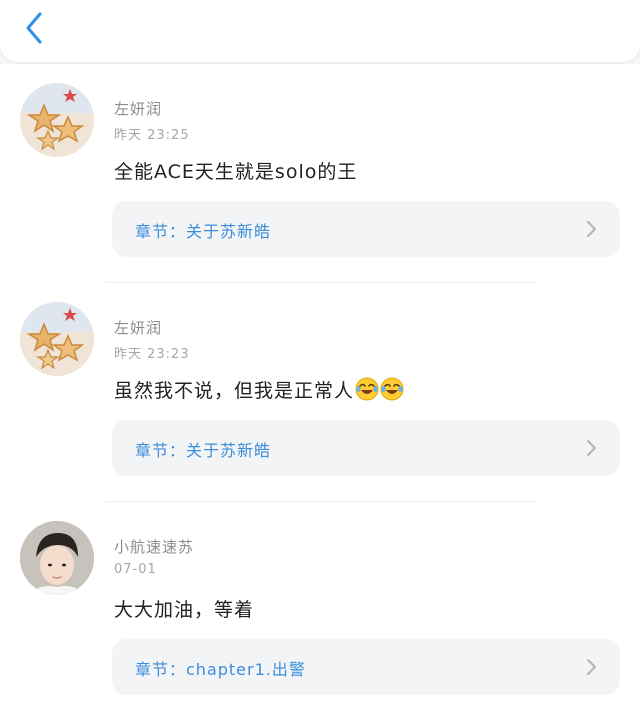 The image size is (640, 725). What do you see at coordinates (366, 667) in the screenshot?
I see `chapter-link-card: 章节：chapter1.出警` at bounding box center [366, 667].